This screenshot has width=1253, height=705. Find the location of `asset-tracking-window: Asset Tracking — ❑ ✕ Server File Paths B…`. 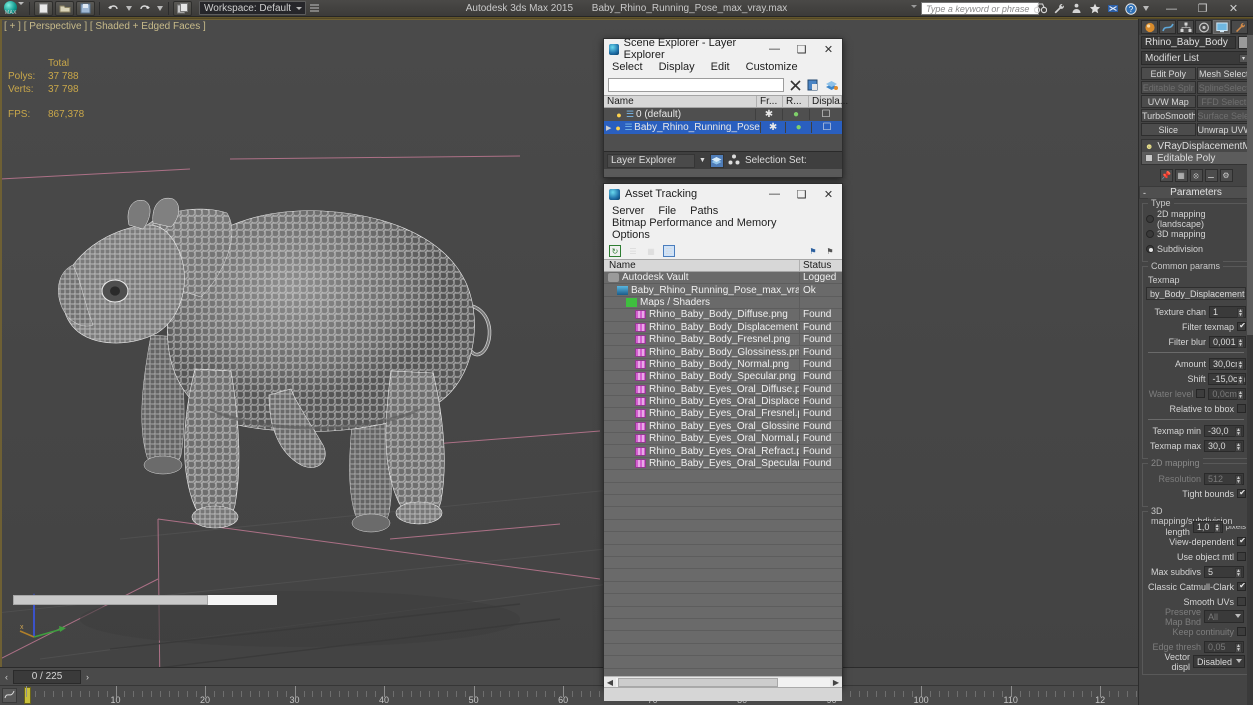

asset-tracking-window: Asset Tracking — ❑ ✕ Server File Paths B… is located at coordinates (723, 442).